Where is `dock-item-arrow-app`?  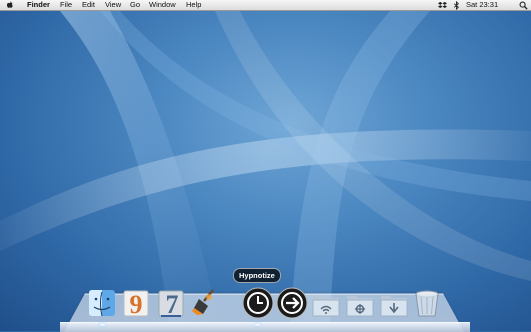 dock-item-arrow-app is located at coordinates (292, 303).